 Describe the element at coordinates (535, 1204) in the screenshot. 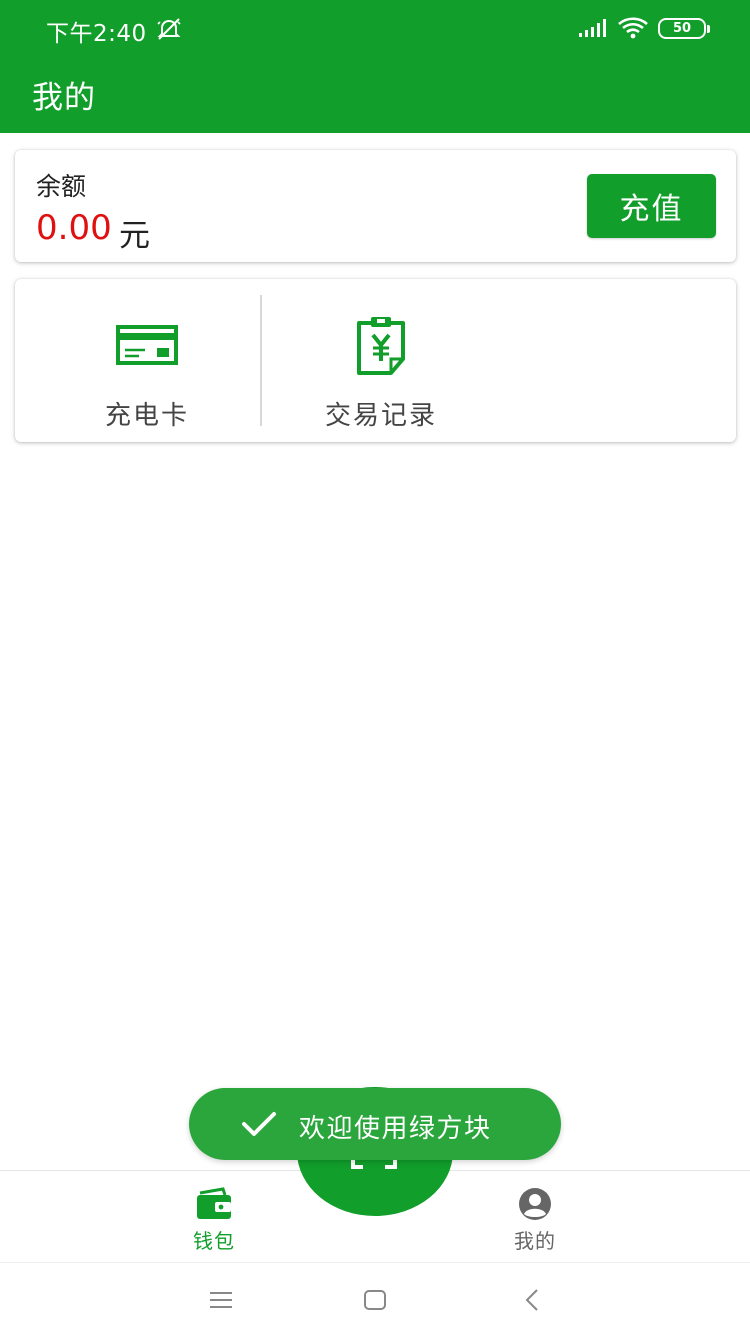

I see `account-icon` at that location.